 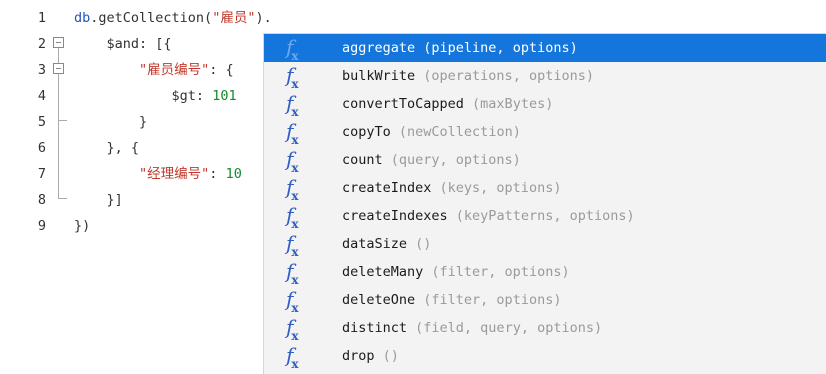 What do you see at coordinates (41, 70) in the screenshot?
I see `line-number: 3` at bounding box center [41, 70].